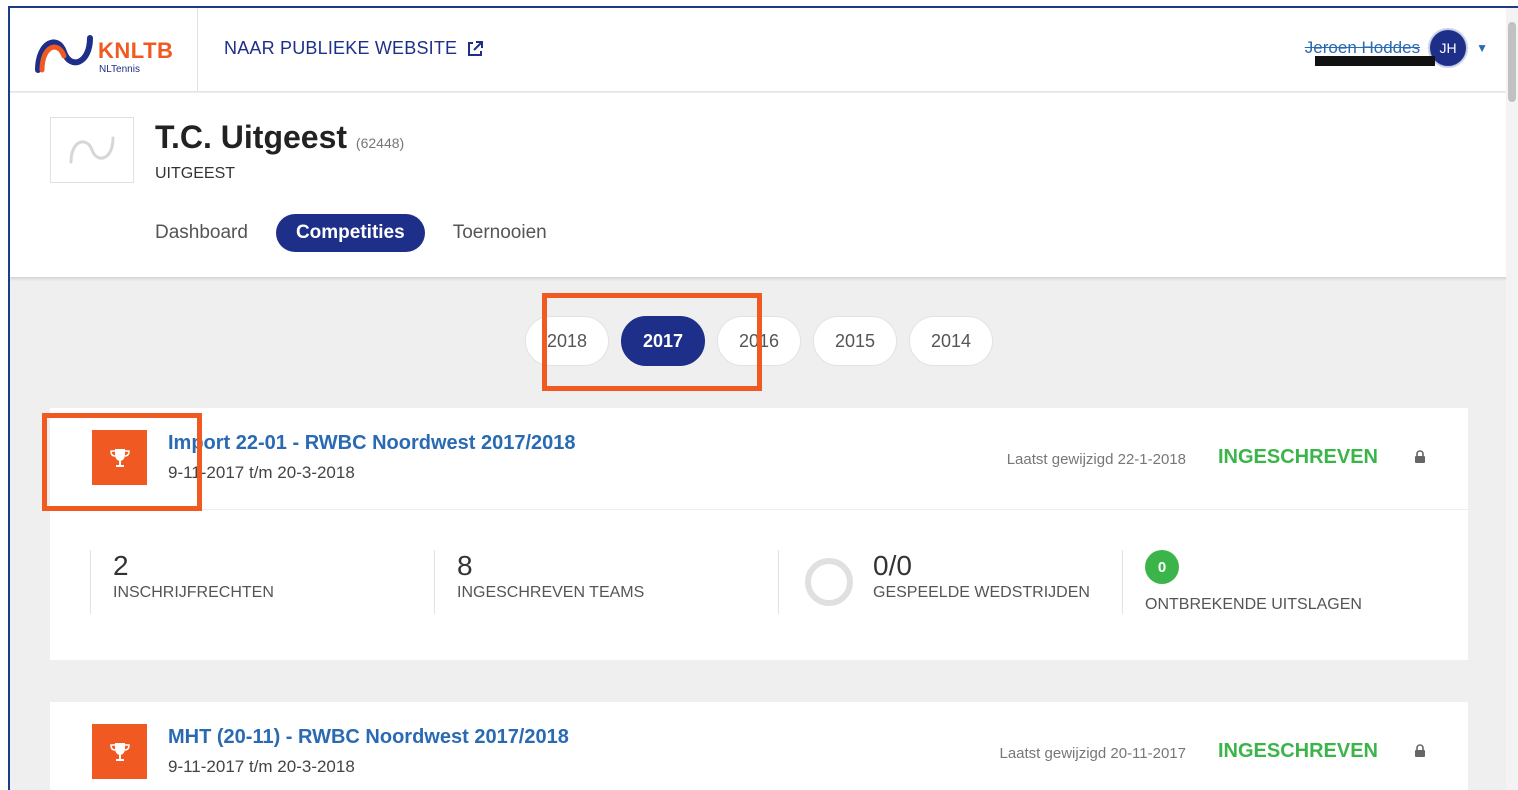 The image size is (1518, 790). I want to click on stat-missing-results: 0 ONTBREKENDE UITSLAGEN, so click(1282, 582).